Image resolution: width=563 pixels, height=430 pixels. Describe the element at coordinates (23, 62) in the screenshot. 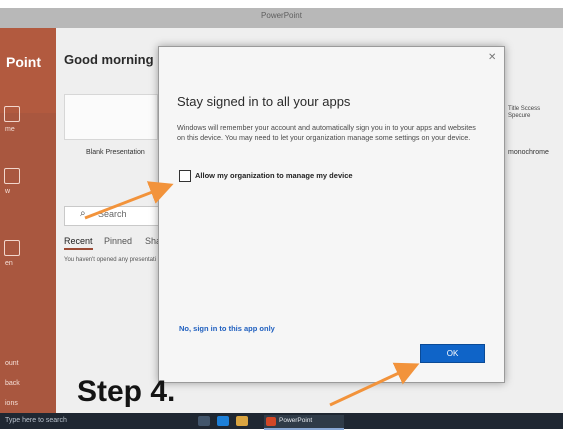

I see `brand-label: Point` at that location.